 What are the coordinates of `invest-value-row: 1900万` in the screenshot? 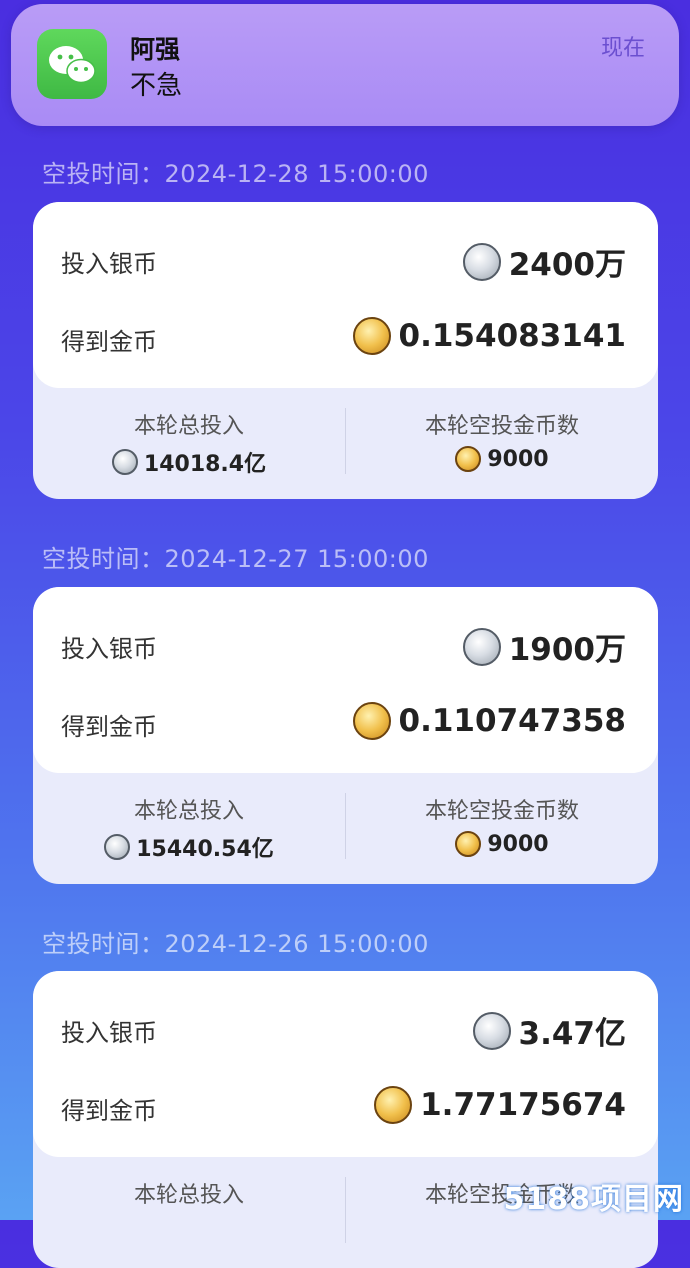 It's located at (544, 646).